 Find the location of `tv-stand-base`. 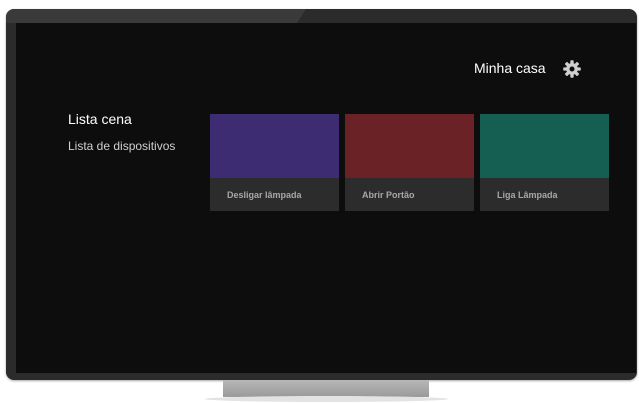

tv-stand-base is located at coordinates (326, 399).